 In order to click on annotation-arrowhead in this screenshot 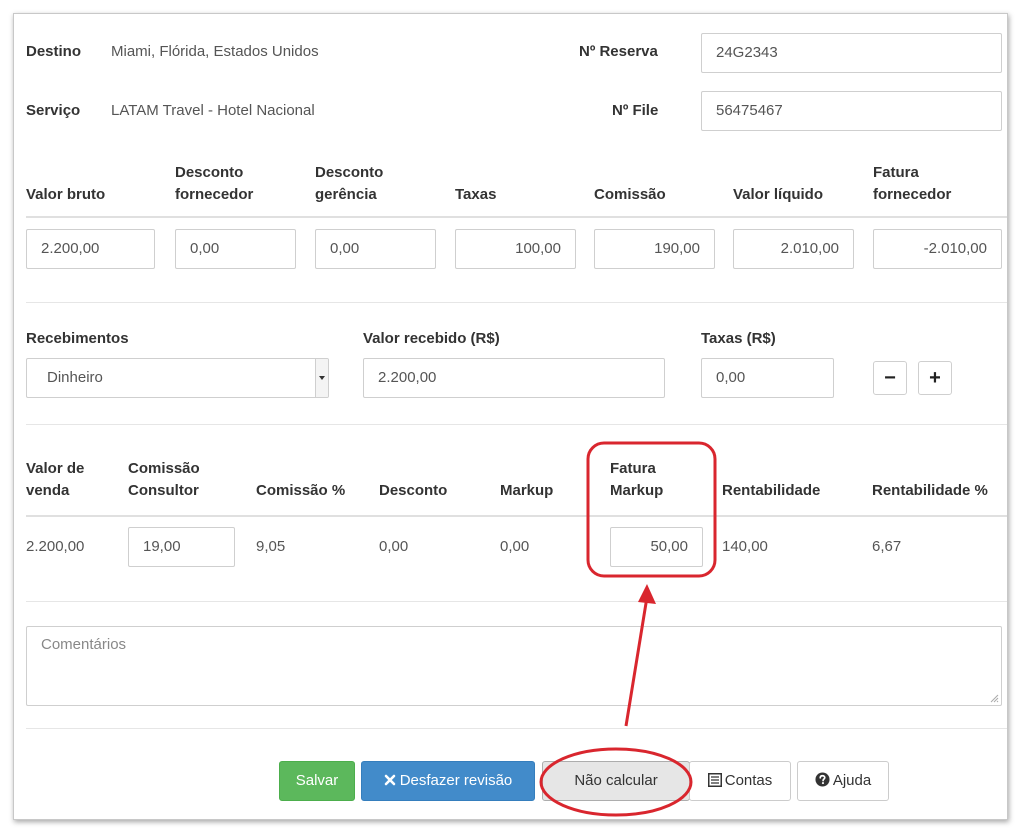, I will do `click(647, 594)`.